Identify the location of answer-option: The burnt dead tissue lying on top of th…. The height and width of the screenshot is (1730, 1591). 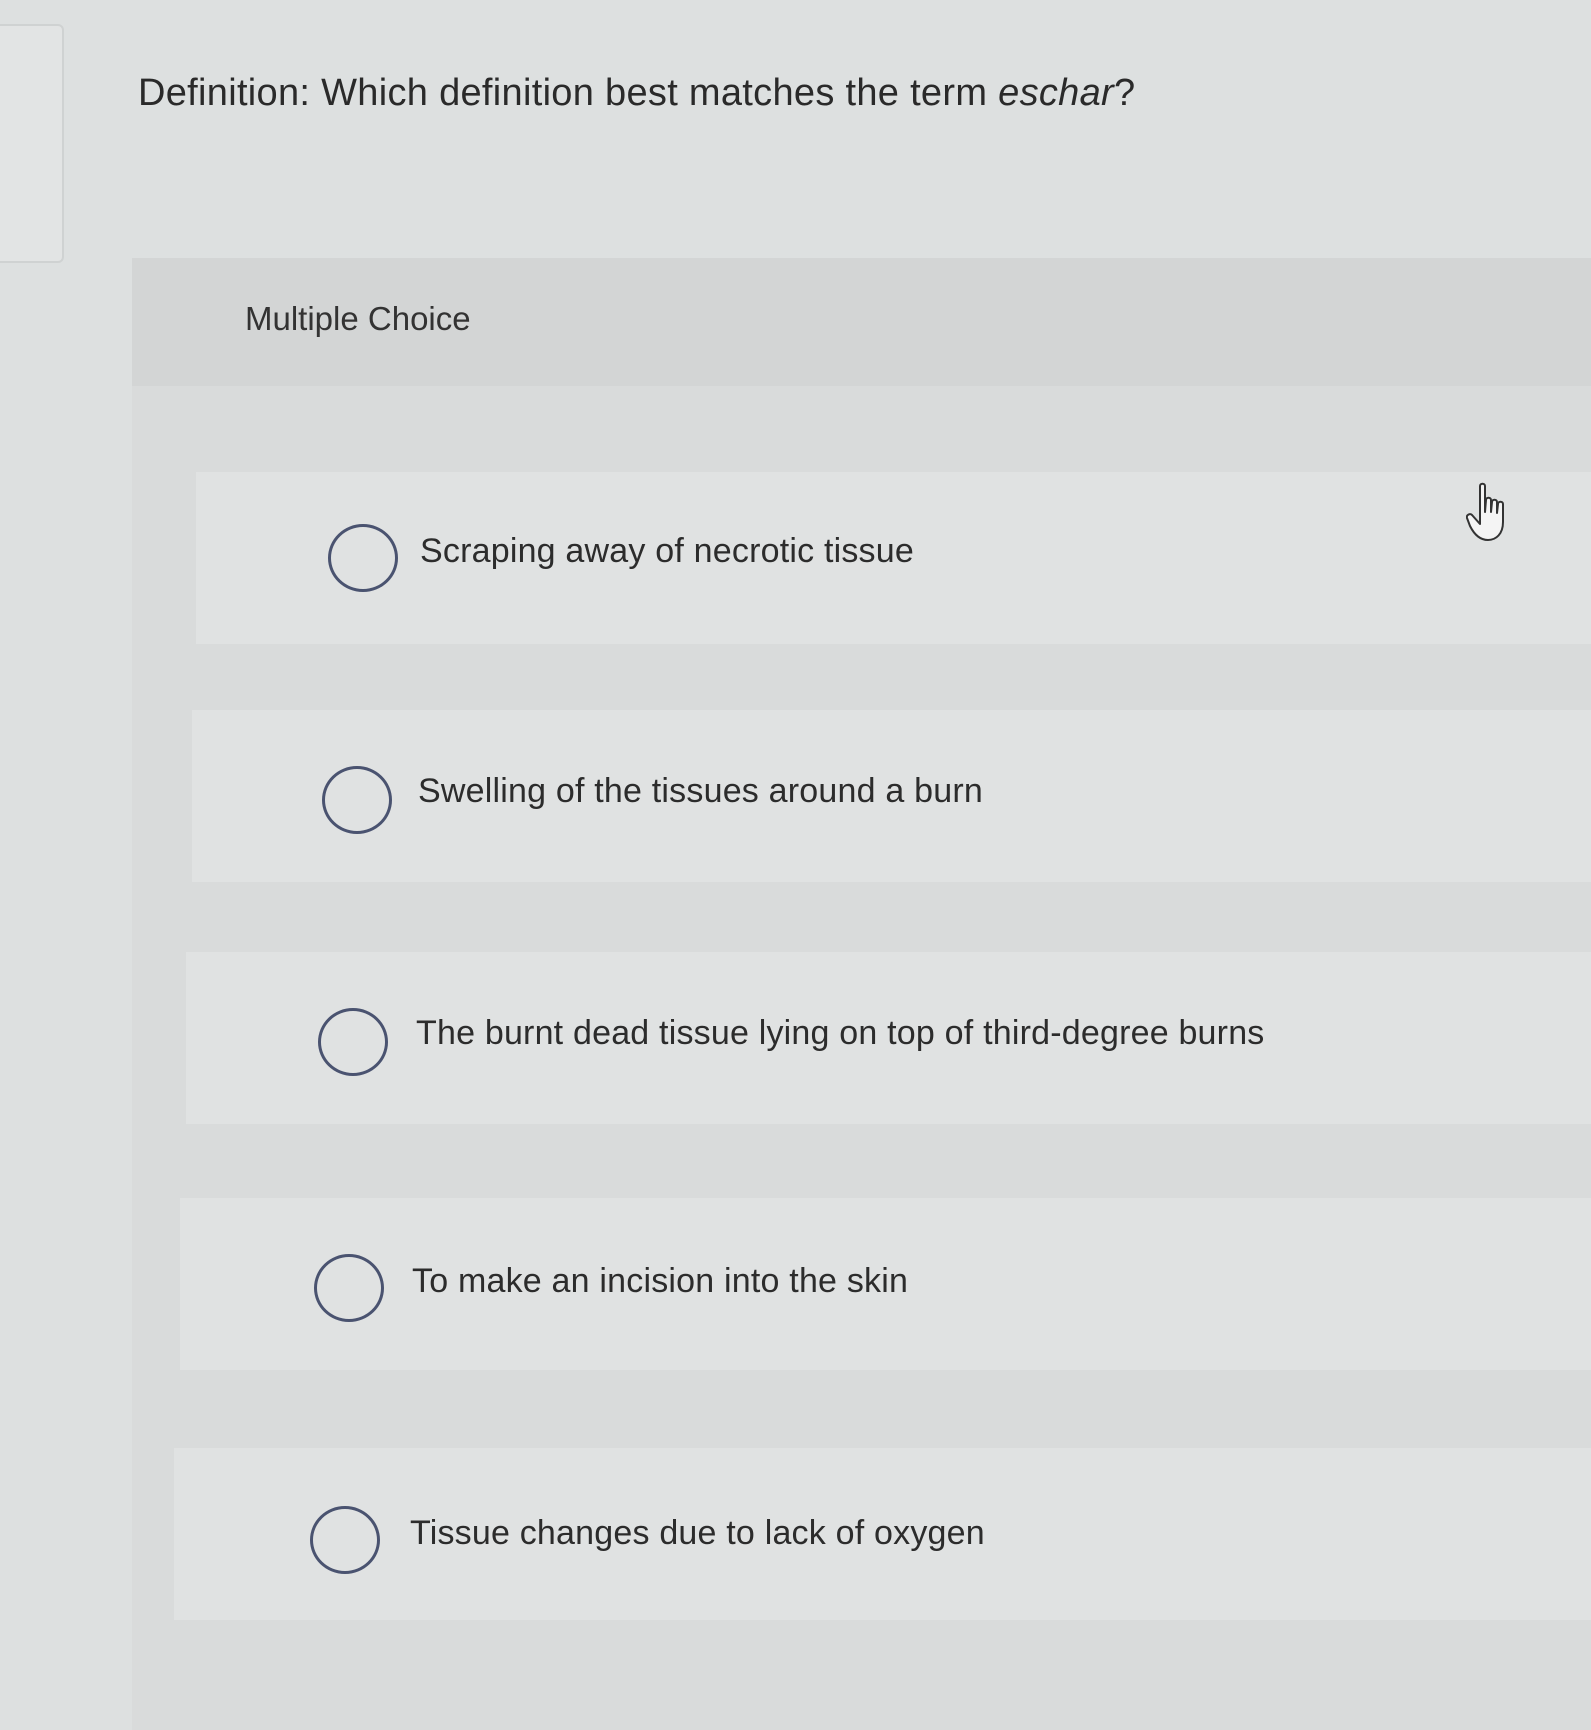
(888, 1038).